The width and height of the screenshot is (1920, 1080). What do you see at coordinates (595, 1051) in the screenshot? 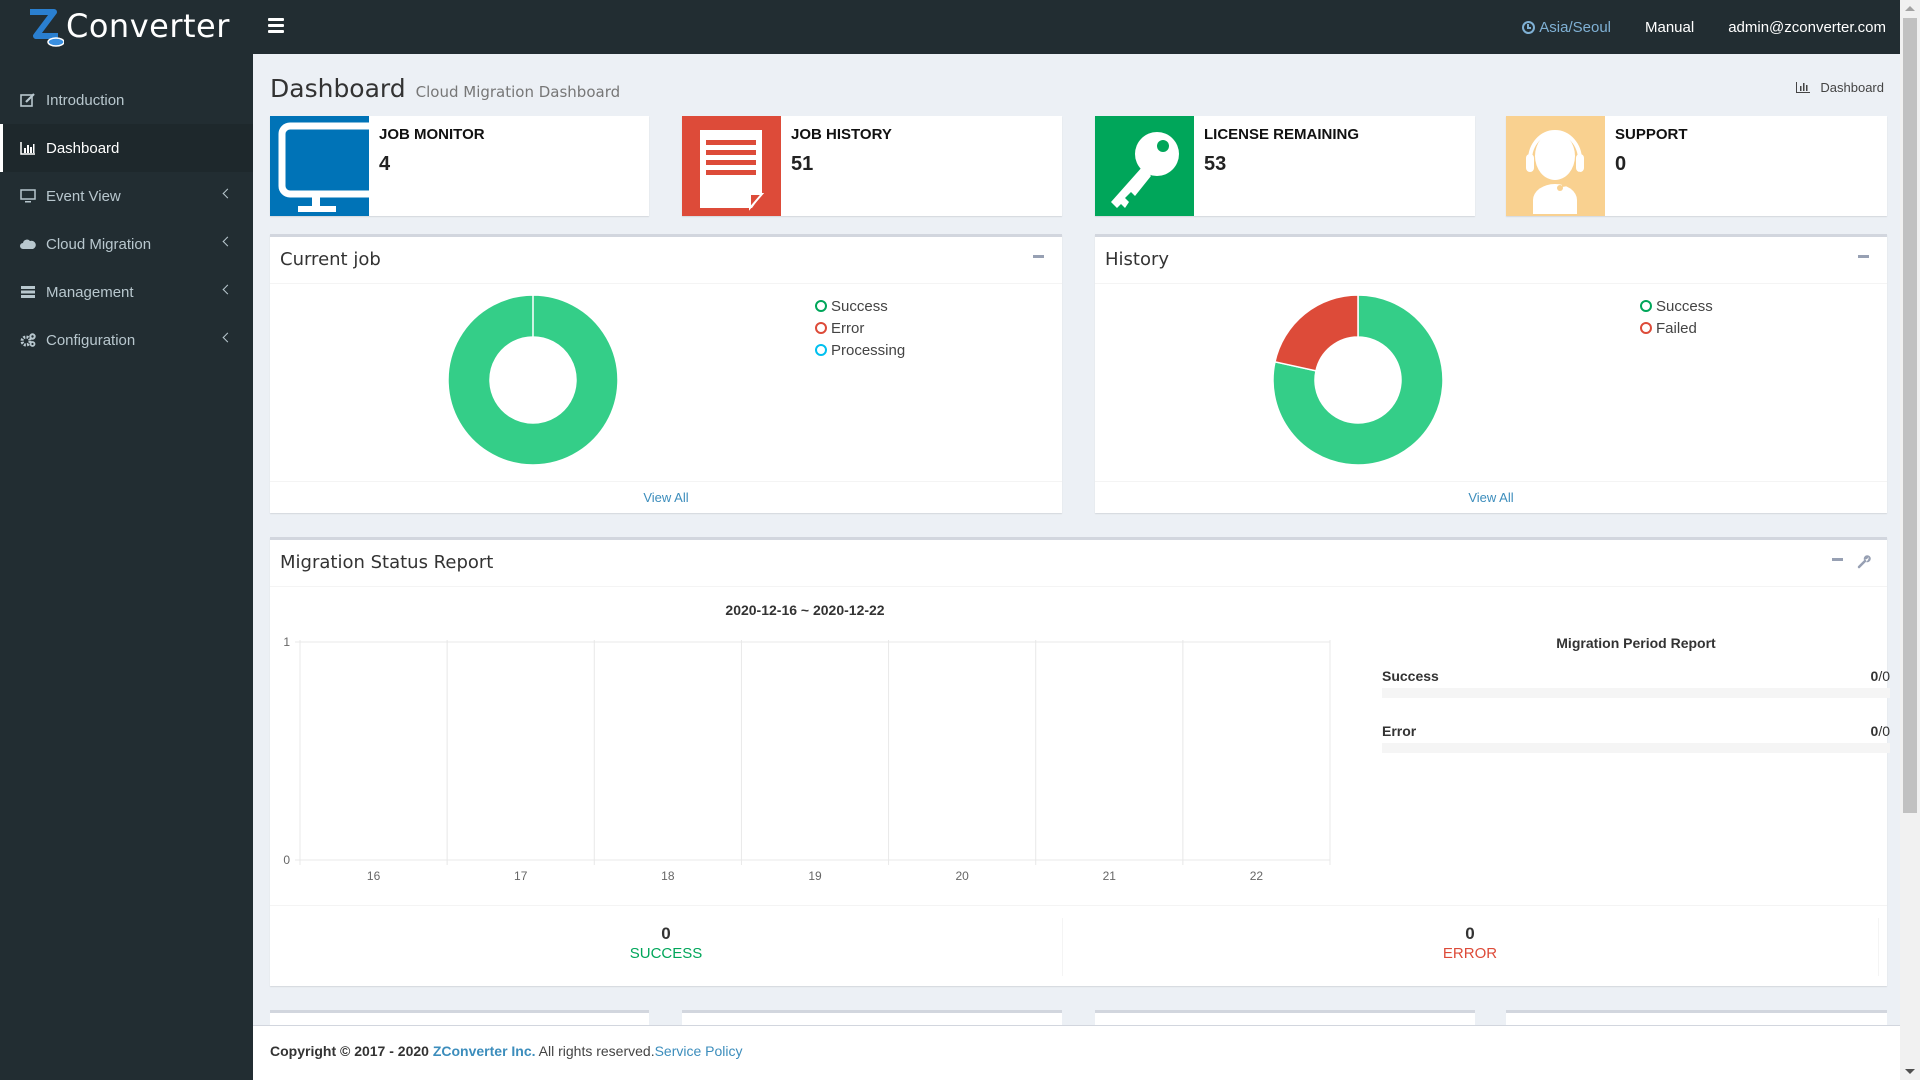
I see `rights-text: All rights reserved.` at bounding box center [595, 1051].